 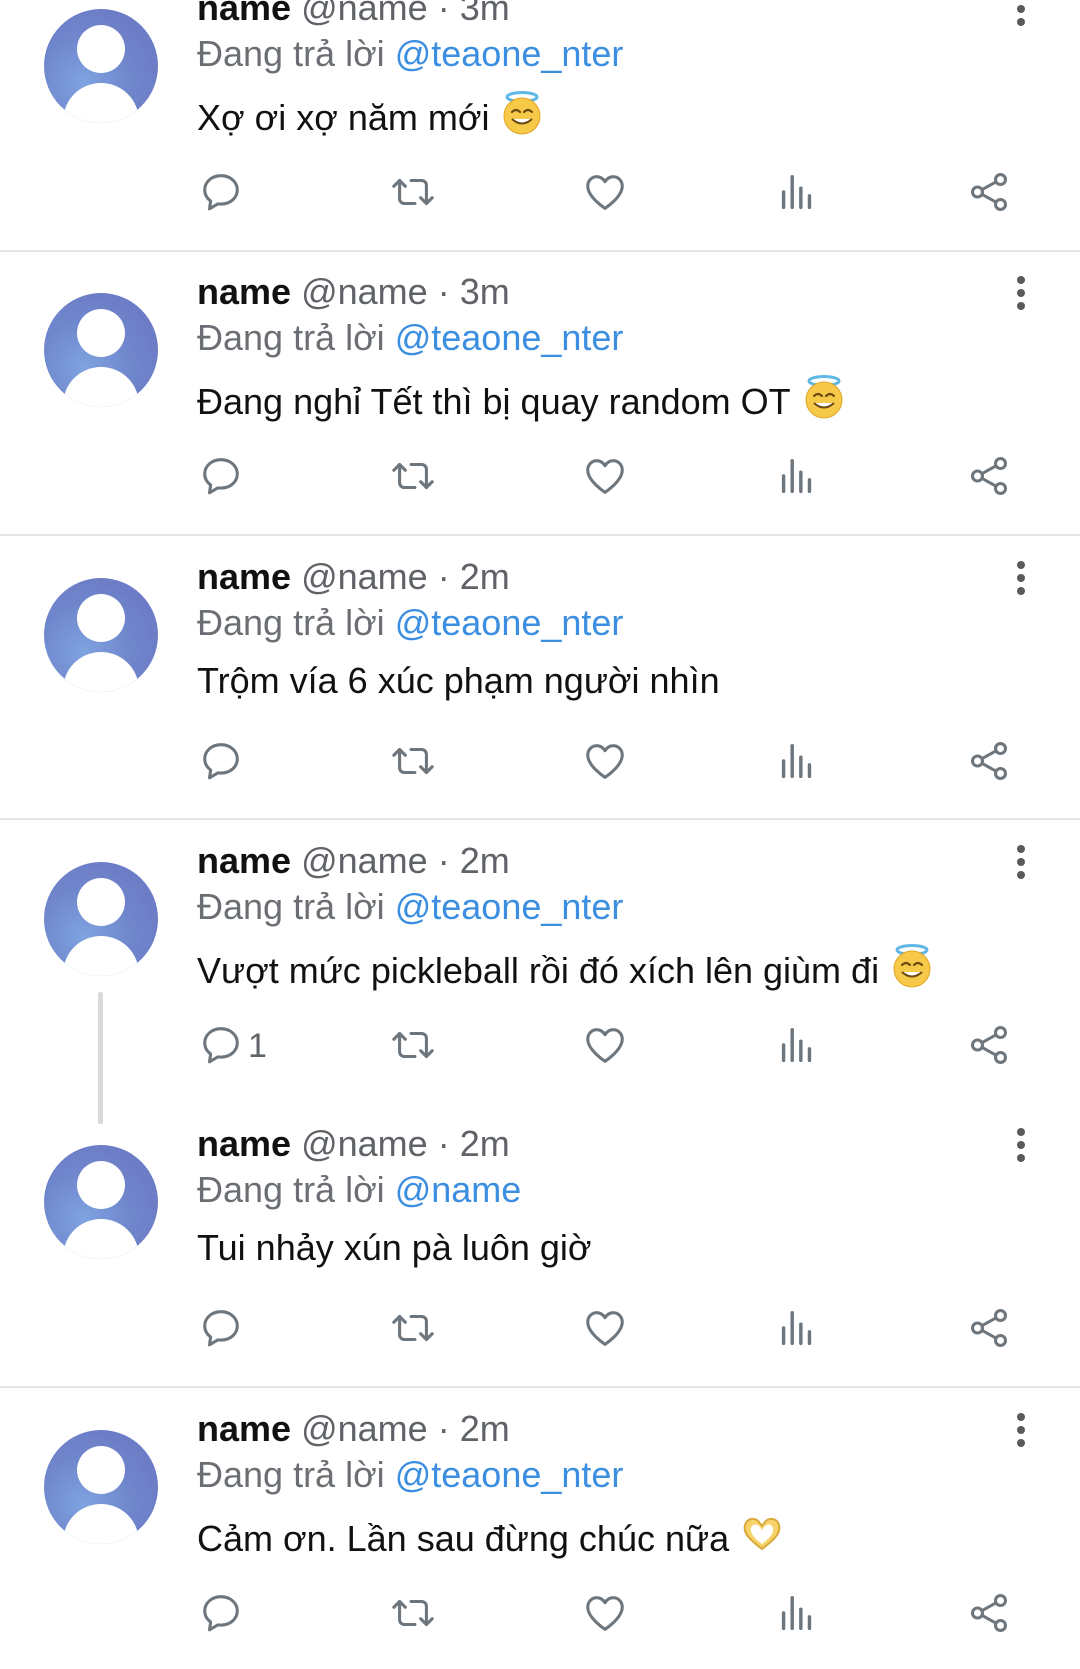 I want to click on tweet-actions: 1, so click(x=540, y=1047).